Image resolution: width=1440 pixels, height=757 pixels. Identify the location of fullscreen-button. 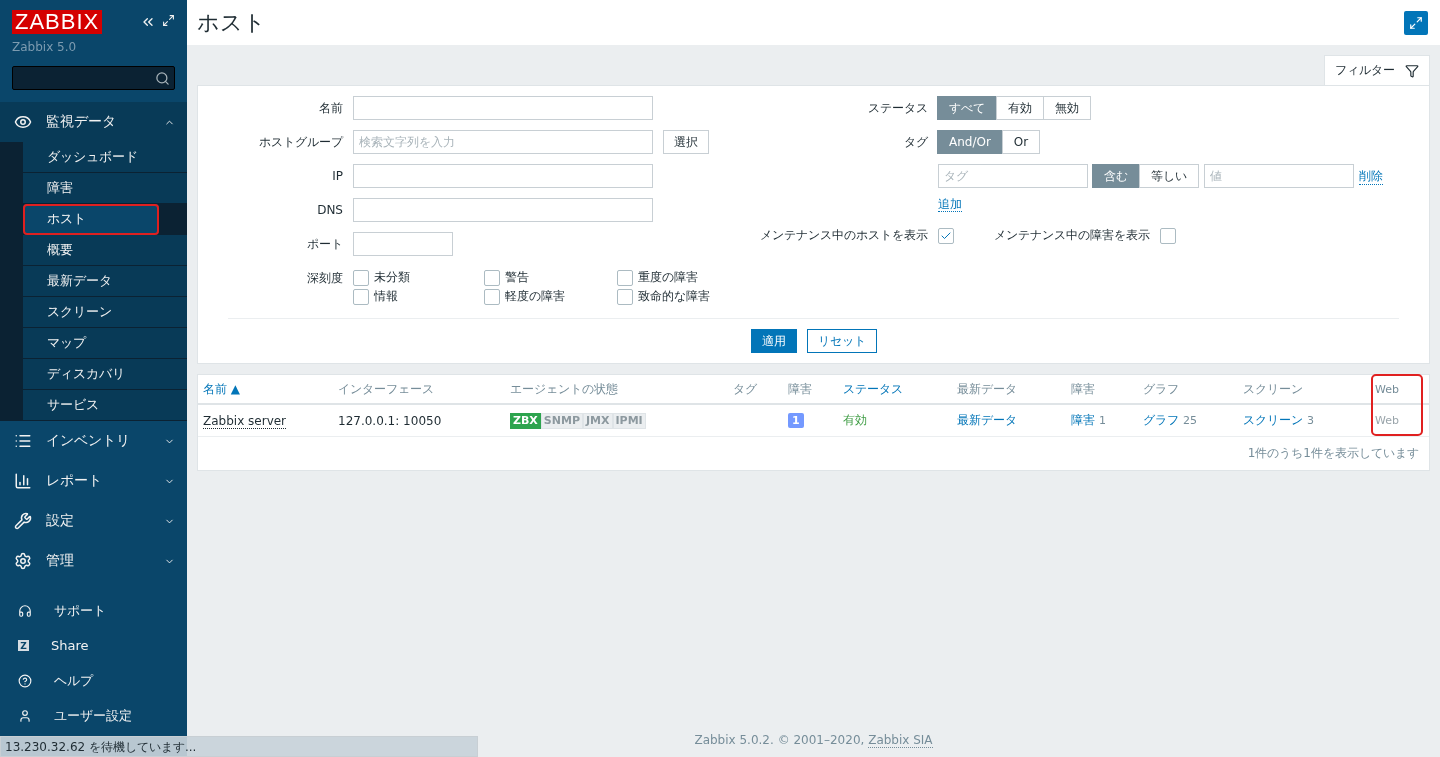
(1416, 22).